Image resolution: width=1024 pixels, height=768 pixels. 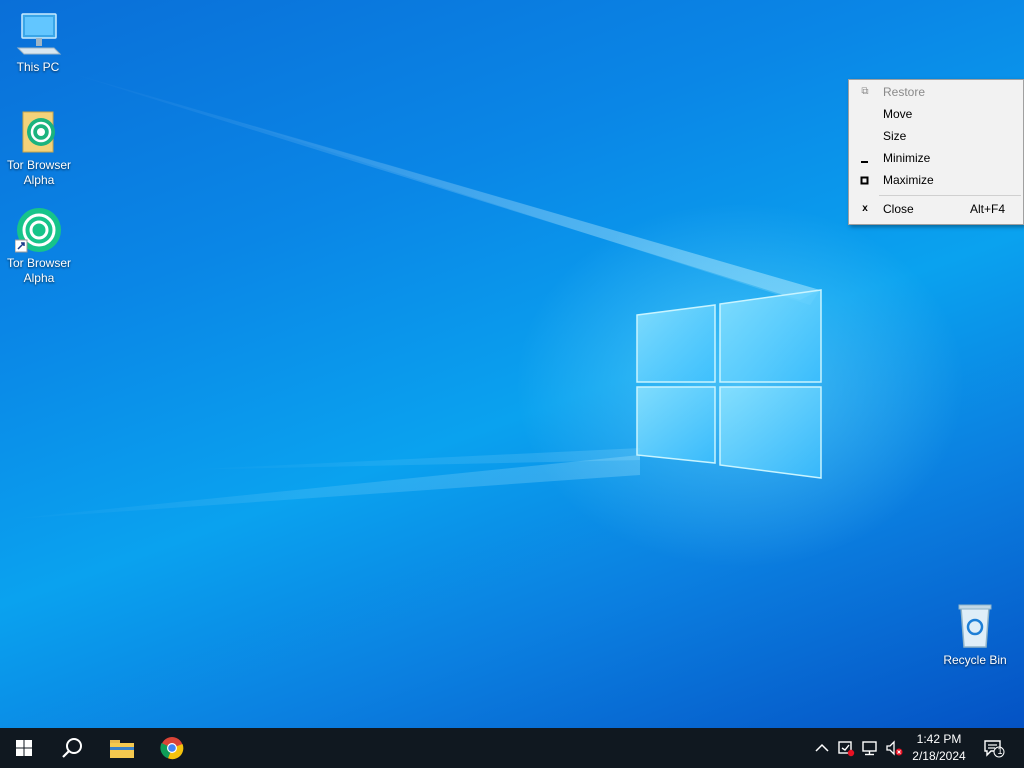 I want to click on computer-icon, so click(x=38, y=34).